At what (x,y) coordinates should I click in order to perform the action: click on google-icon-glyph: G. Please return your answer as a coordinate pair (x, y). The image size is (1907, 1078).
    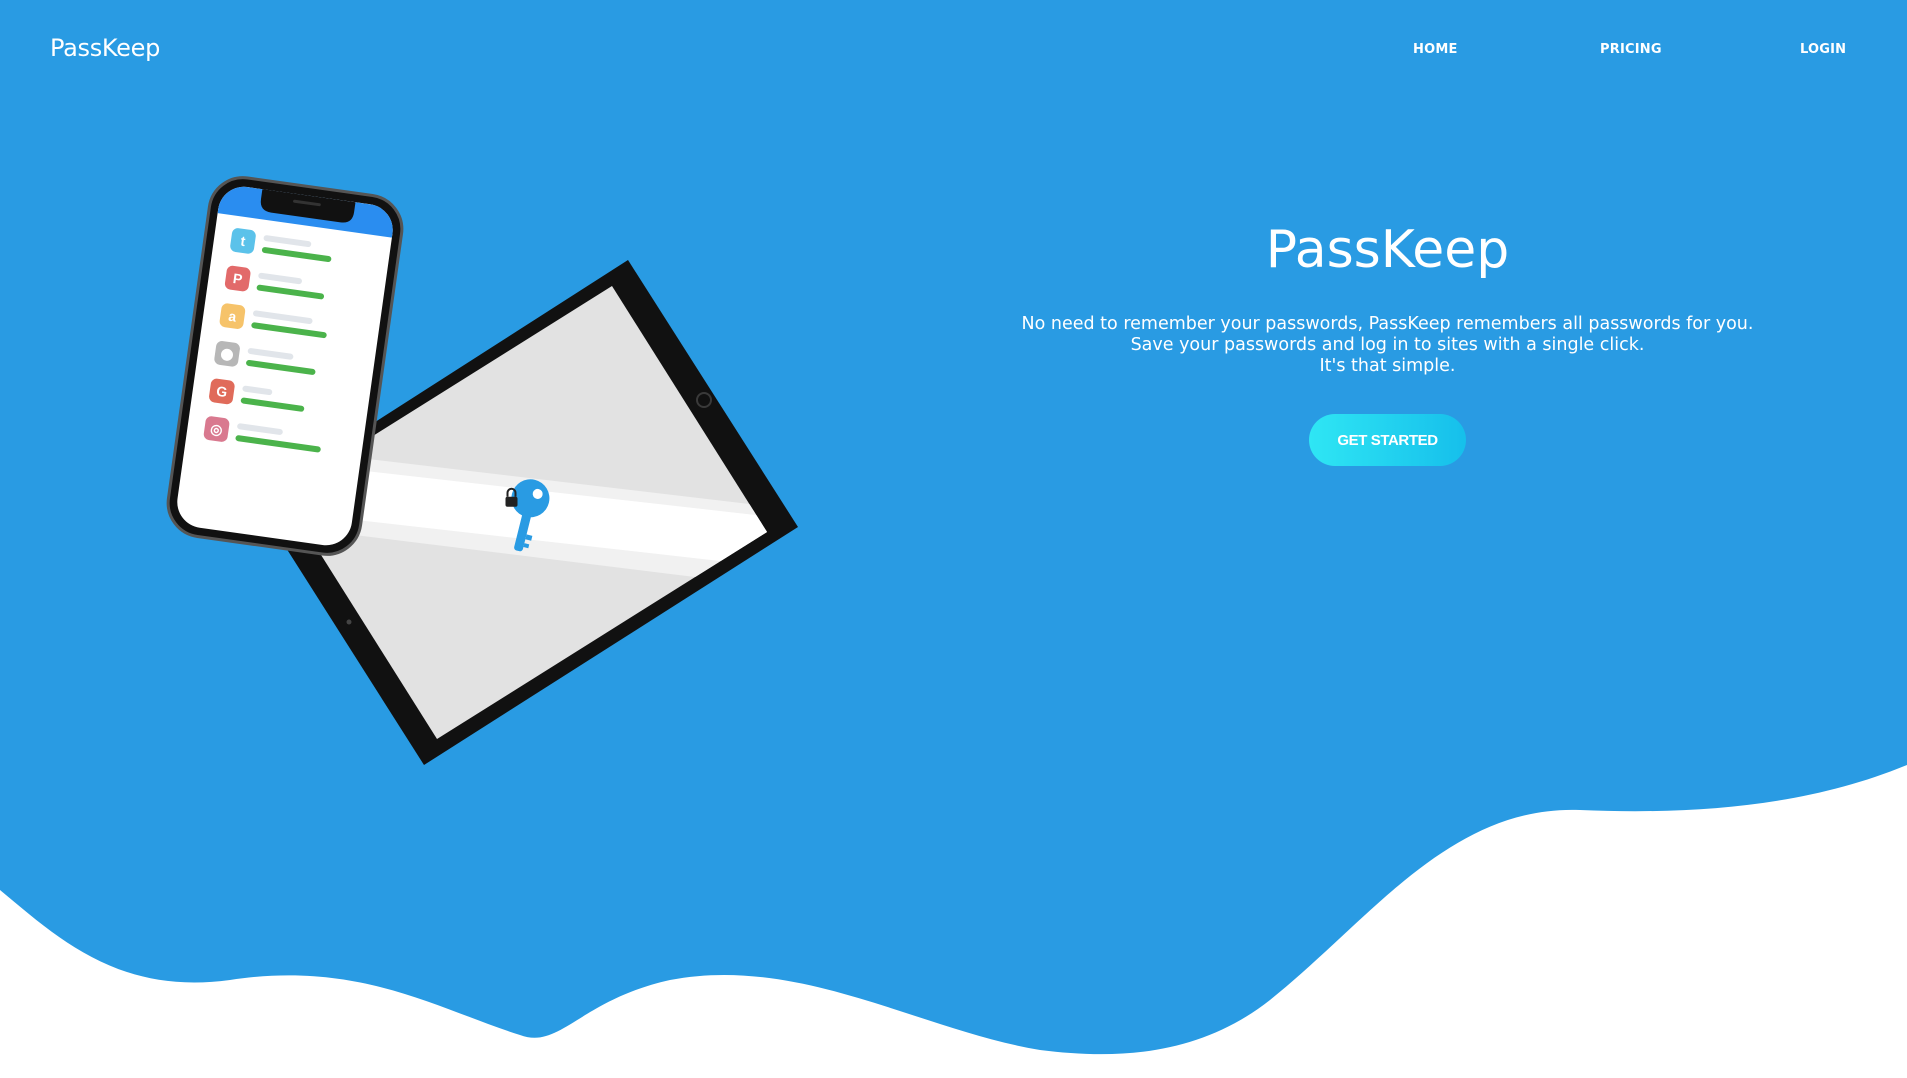
    Looking at the image, I should click on (221, 391).